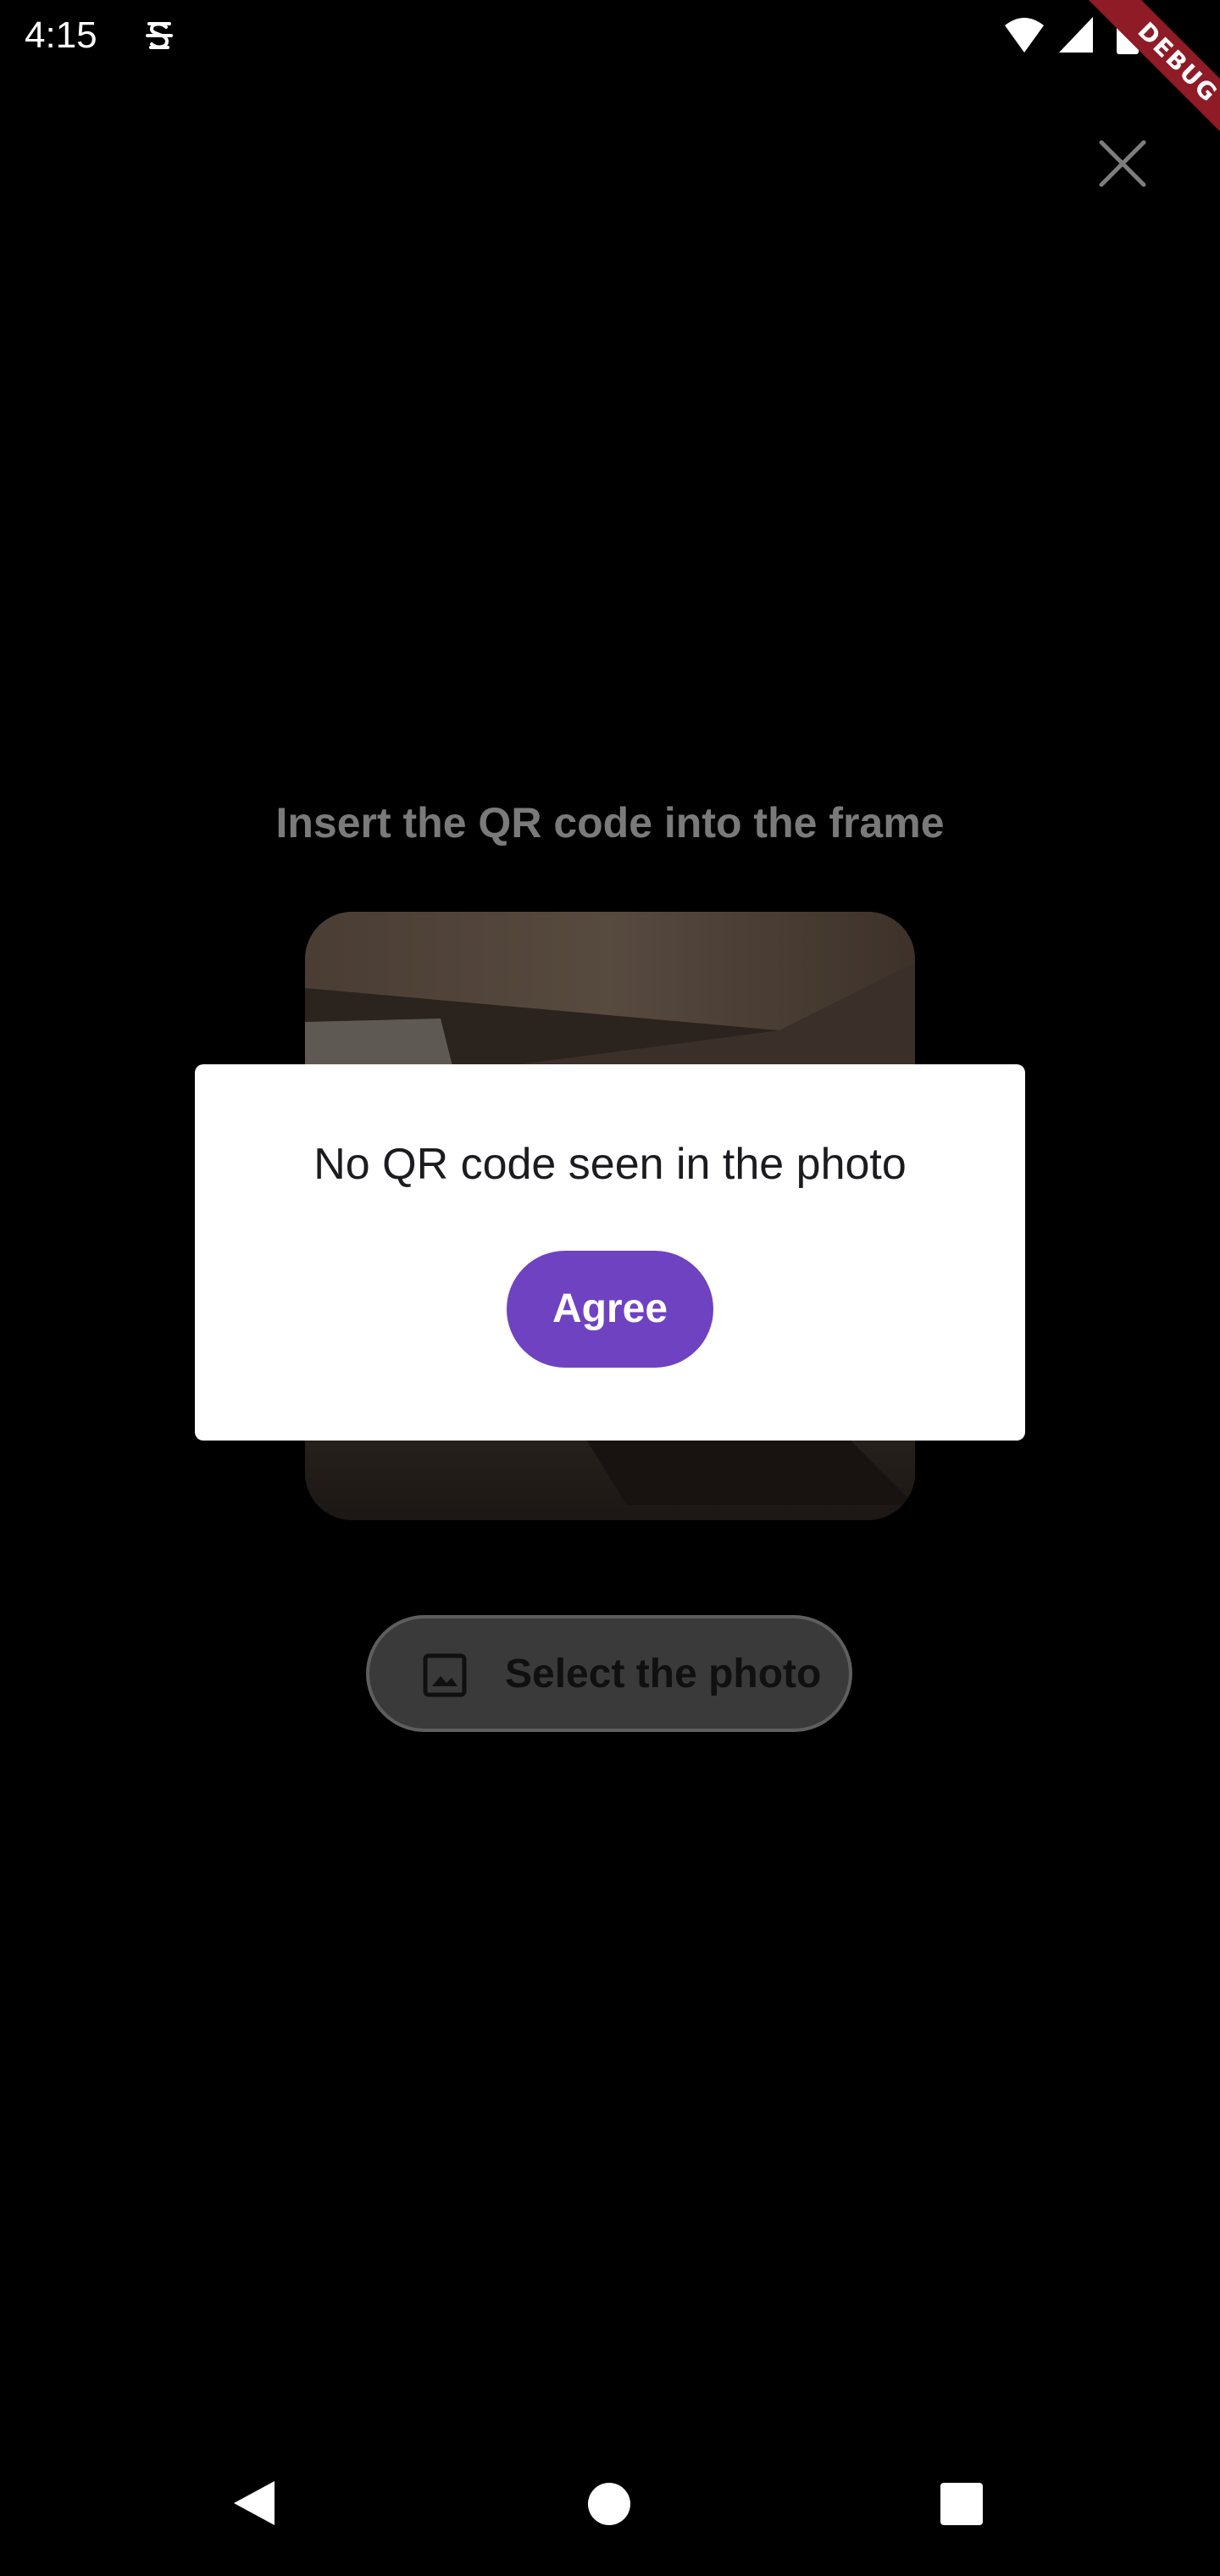  What do you see at coordinates (445, 1675) in the screenshot?
I see `image-icon` at bounding box center [445, 1675].